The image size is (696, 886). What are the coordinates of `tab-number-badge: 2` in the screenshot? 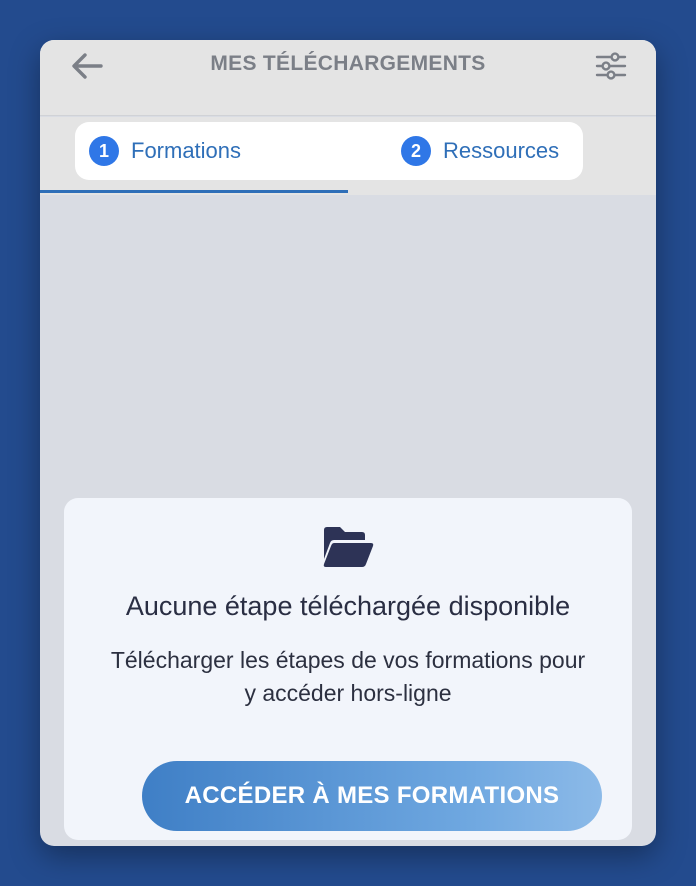 It's located at (416, 151).